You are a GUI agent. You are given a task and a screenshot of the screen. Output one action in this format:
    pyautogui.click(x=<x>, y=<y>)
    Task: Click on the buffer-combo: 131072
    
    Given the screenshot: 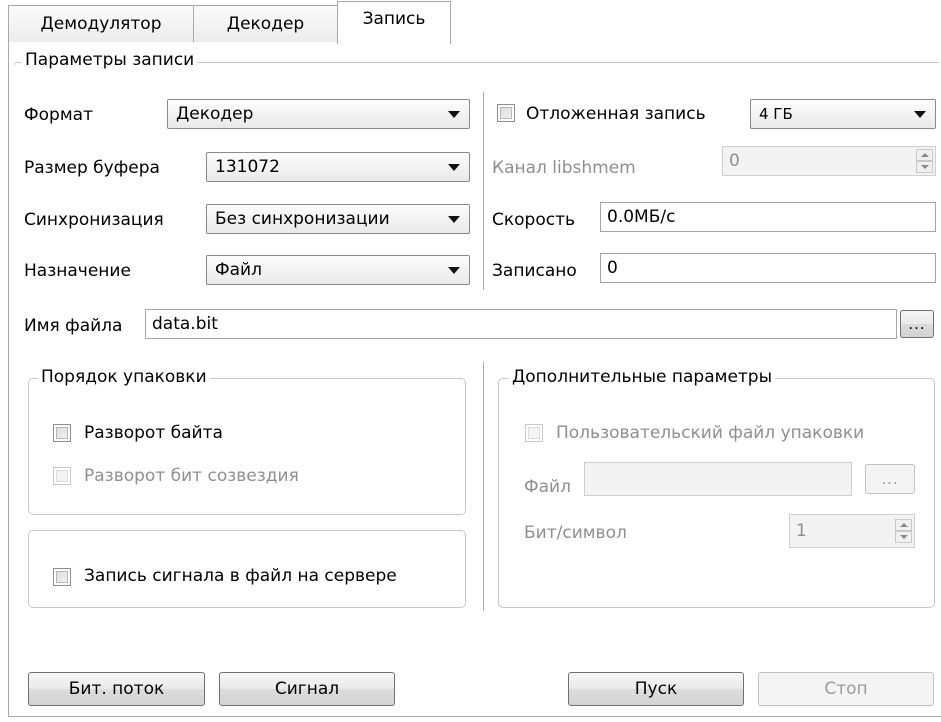 What is the action you would take?
    pyautogui.click(x=338, y=167)
    